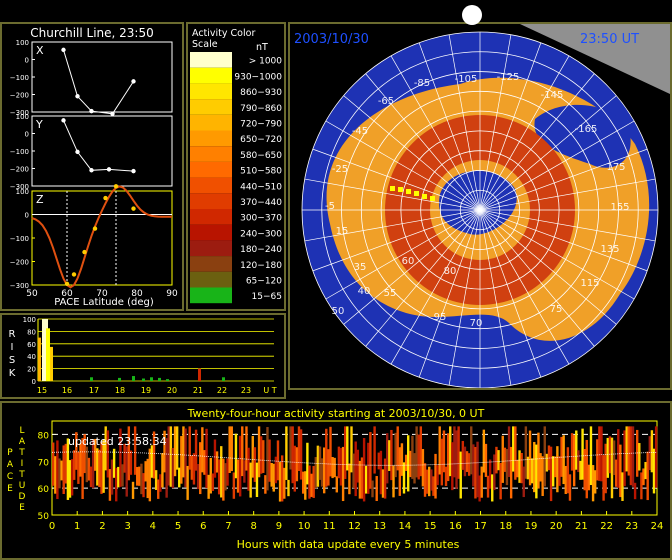 The height and width of the screenshot is (560, 672). What do you see at coordinates (12, 334) in the screenshot?
I see `risk-ylabel-letter: R` at bounding box center [12, 334].